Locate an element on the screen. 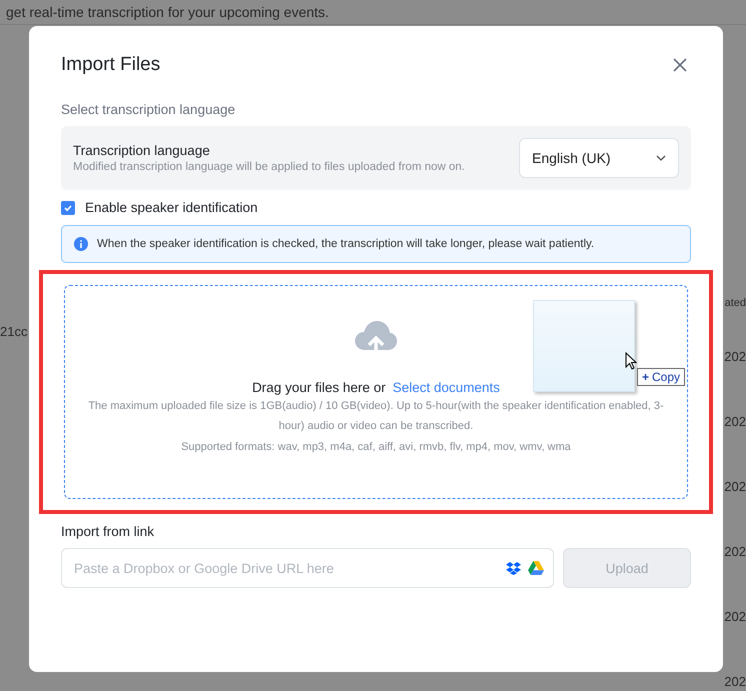  info-icon is located at coordinates (81, 244).